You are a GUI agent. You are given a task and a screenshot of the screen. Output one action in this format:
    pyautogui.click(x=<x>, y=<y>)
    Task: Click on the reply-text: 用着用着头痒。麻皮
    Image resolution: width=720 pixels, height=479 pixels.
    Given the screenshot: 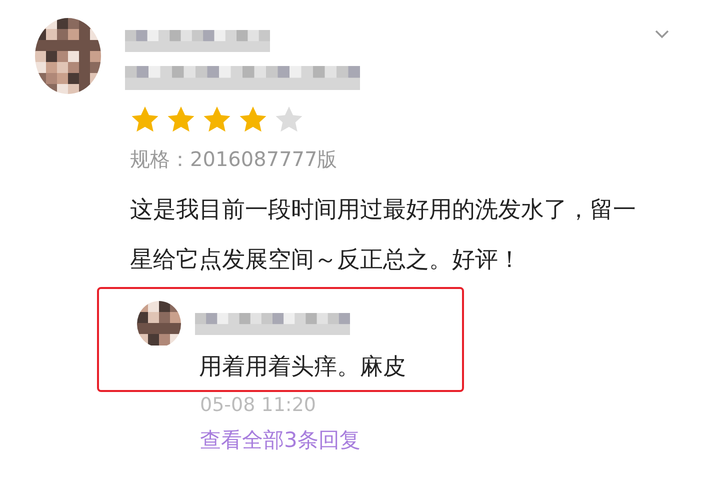 What is the action you would take?
    pyautogui.click(x=303, y=367)
    